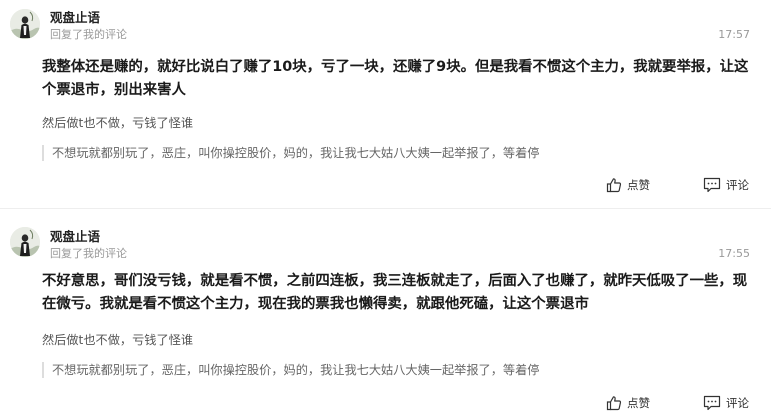 The width and height of the screenshot is (771, 420). What do you see at coordinates (291, 370) in the screenshot?
I see `quoted-comment: 不想玩就都别玩了，恶庄，叫你操控股价，妈的，我让我七大姑八大姨一起举报了，等着停` at bounding box center [291, 370].